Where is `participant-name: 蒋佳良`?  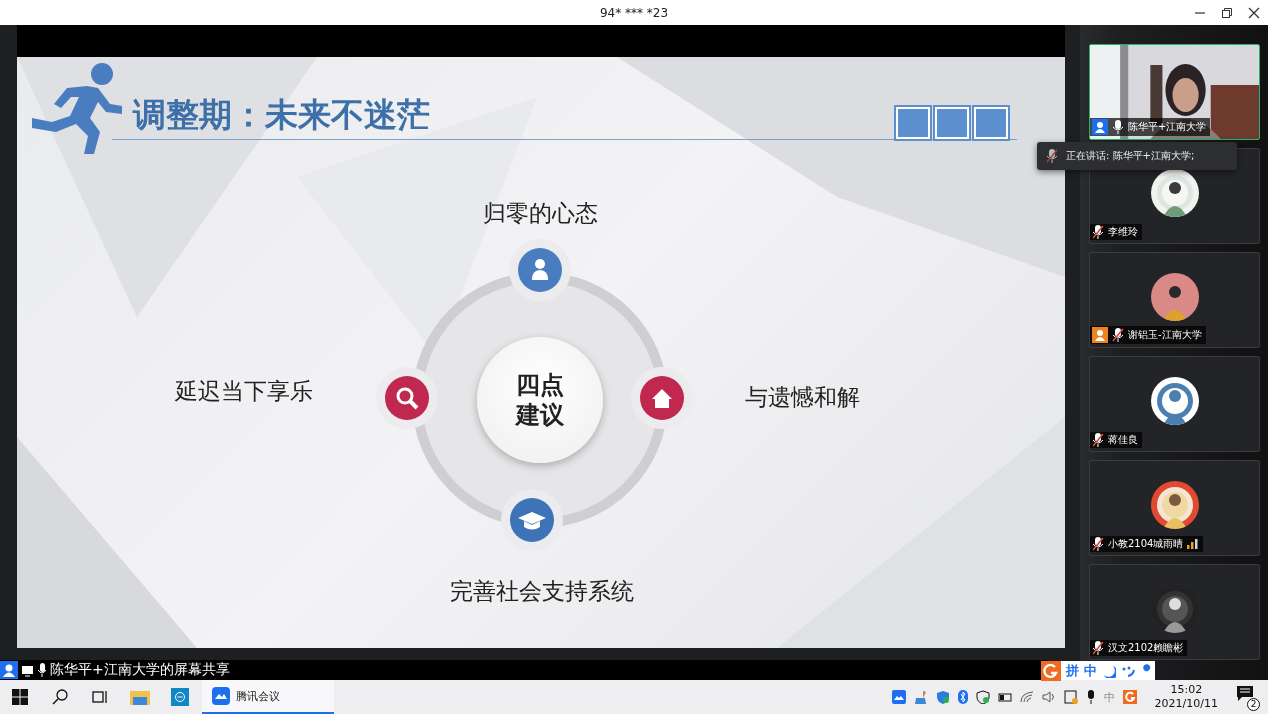
participant-name: 蒋佳良 is located at coordinates (1123, 440).